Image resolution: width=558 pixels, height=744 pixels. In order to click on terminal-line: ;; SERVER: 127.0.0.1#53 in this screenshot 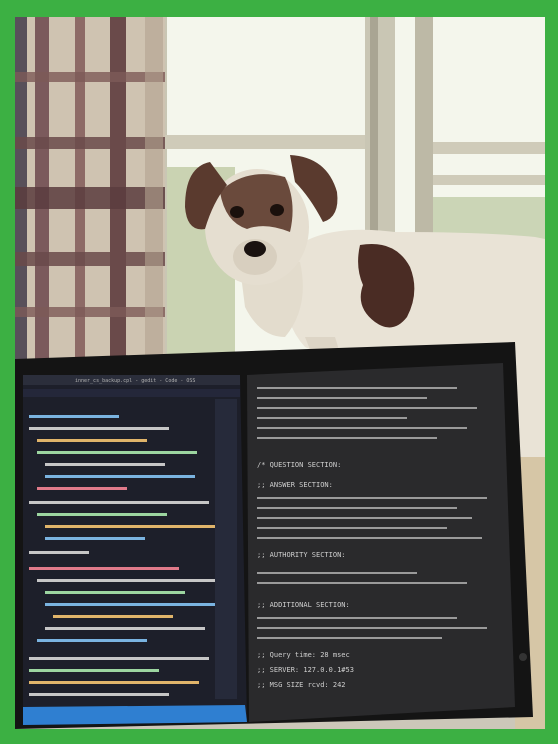, I will do `click(305, 670)`.